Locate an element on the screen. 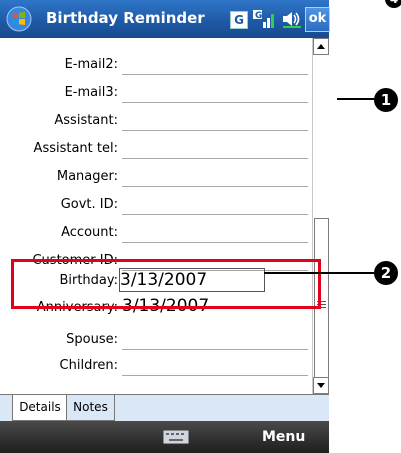 The height and width of the screenshot is (453, 401). children-field is located at coordinates (215, 364).